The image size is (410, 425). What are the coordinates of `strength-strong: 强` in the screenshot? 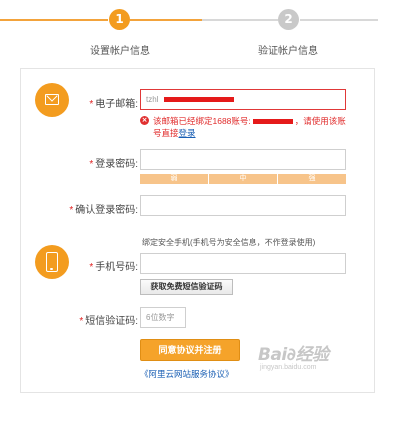 It's located at (312, 179).